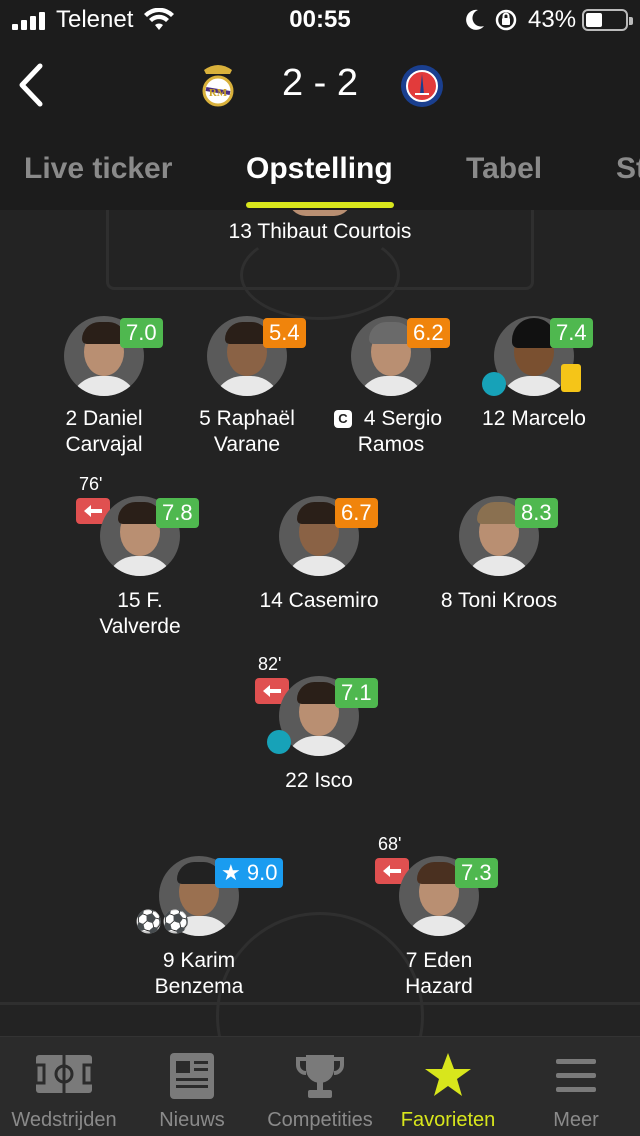 The image size is (640, 1136). What do you see at coordinates (98, 169) in the screenshot?
I see `tab-live-ticker: Live ticker` at bounding box center [98, 169].